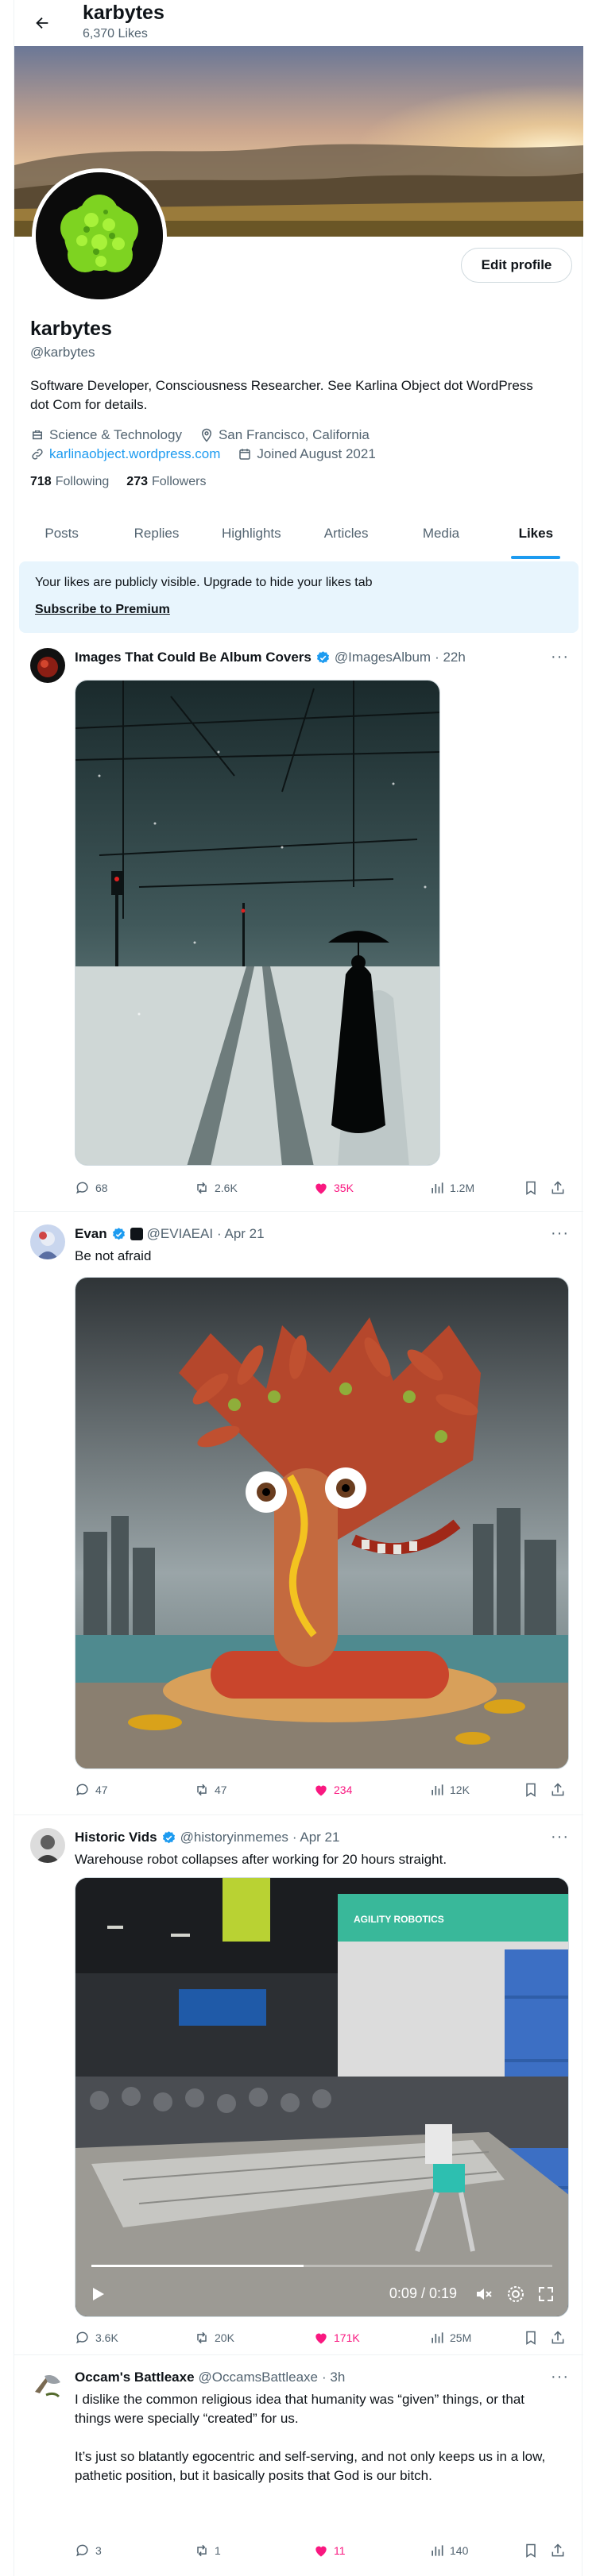  I want to click on views-button: 25M, so click(450, 2338).